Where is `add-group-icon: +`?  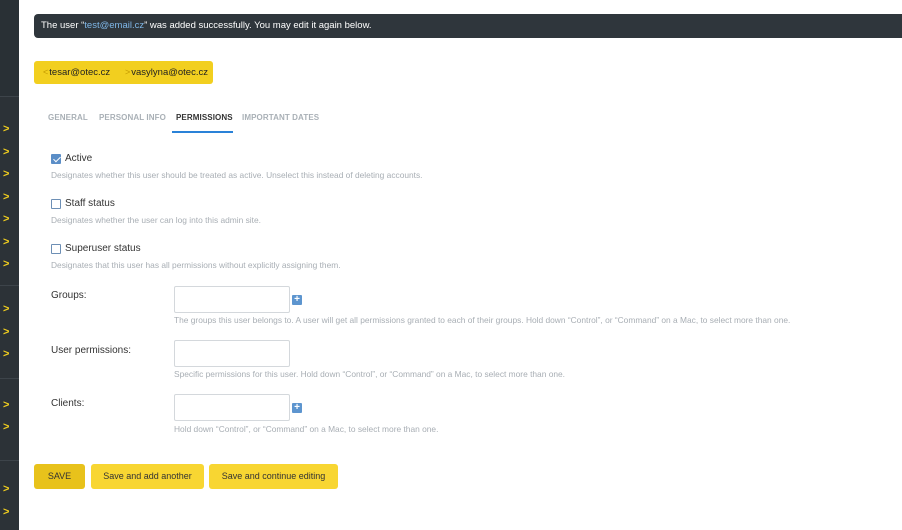
add-group-icon: + is located at coordinates (297, 300).